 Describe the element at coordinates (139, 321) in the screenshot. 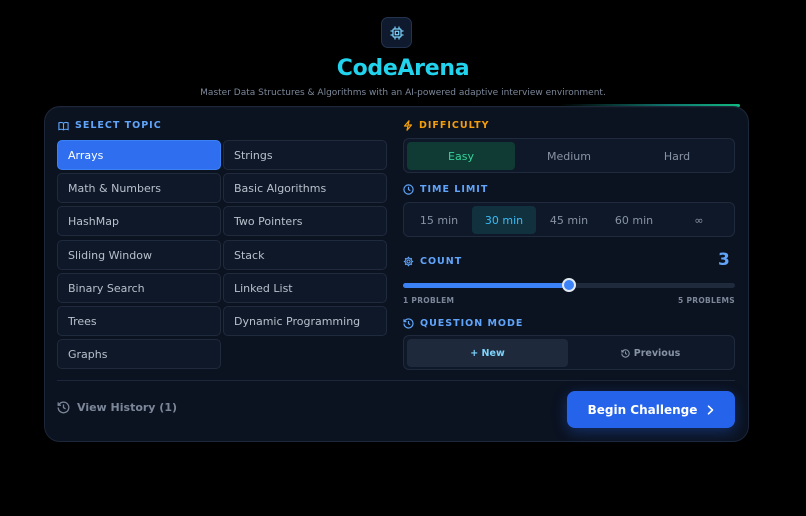

I see `topic-trees: Trees` at that location.